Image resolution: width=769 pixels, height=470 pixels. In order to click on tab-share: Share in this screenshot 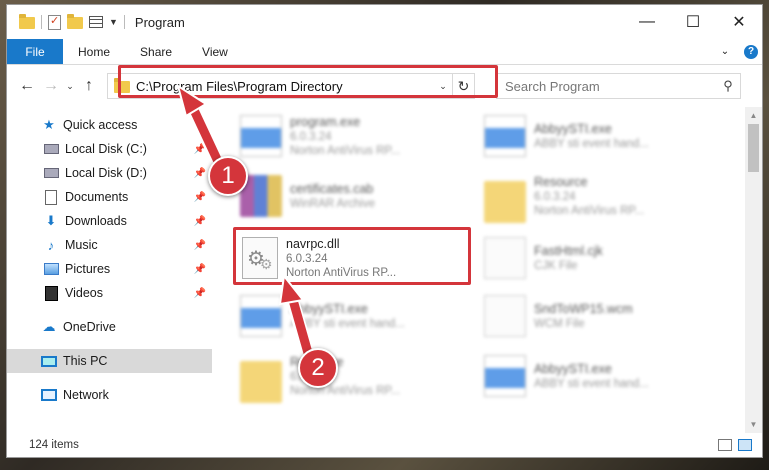, I will do `click(156, 51)`.